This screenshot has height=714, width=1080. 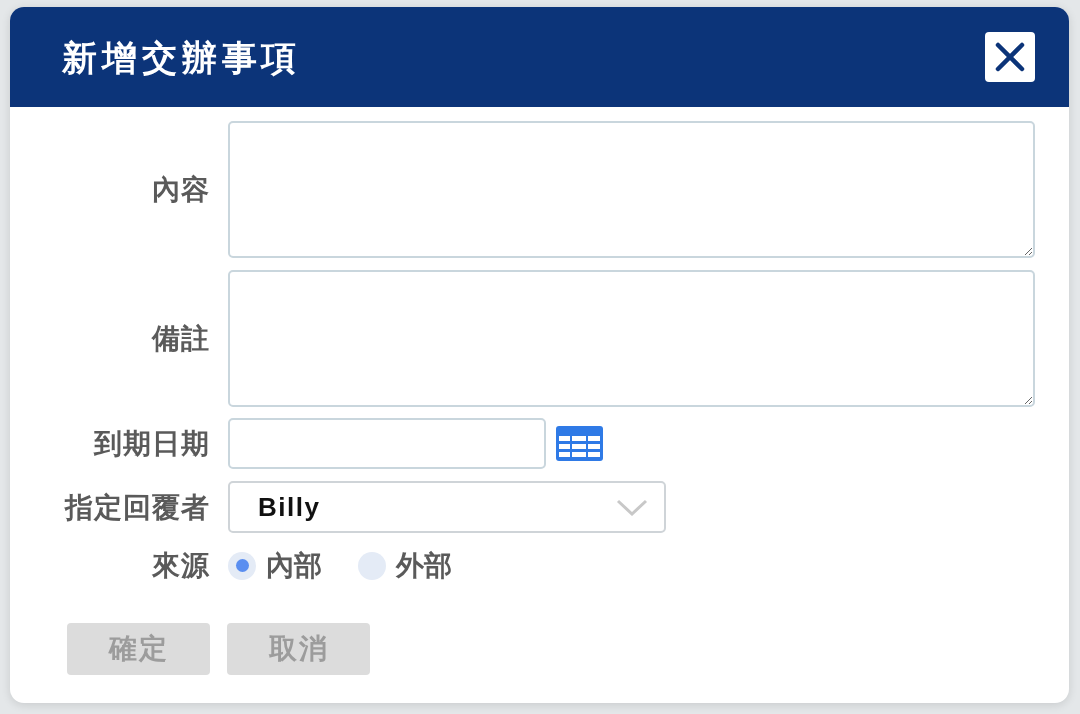 I want to click on dropdown: Billy, so click(x=447, y=507).